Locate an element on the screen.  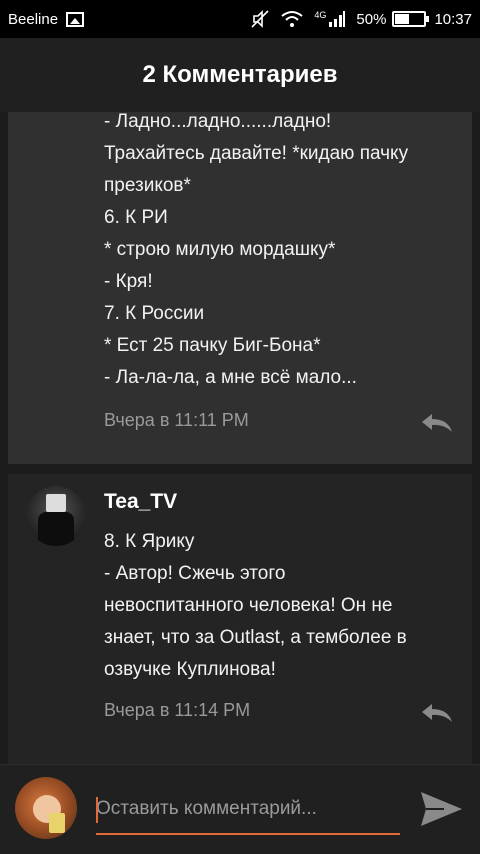
comment-line: 8. К Ярику is located at coordinates (149, 541).